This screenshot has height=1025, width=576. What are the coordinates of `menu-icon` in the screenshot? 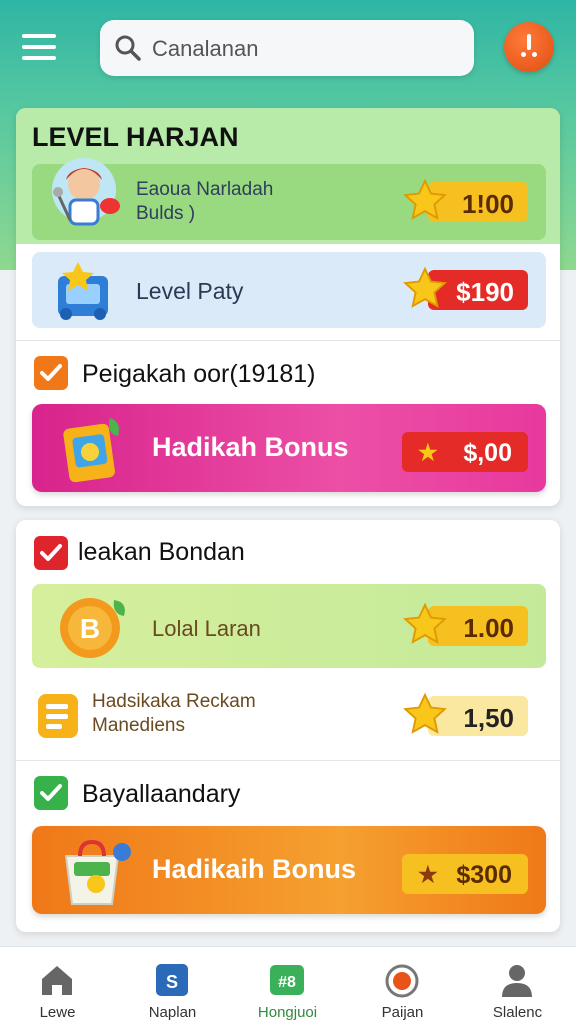 It's located at (39, 36).